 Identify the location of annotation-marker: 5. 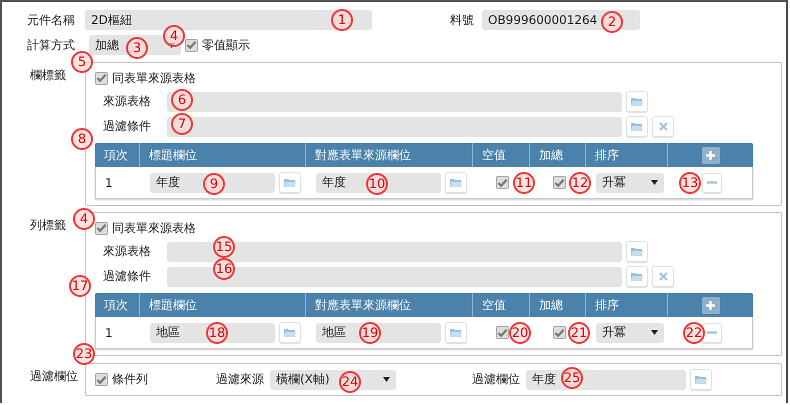
(82, 62).